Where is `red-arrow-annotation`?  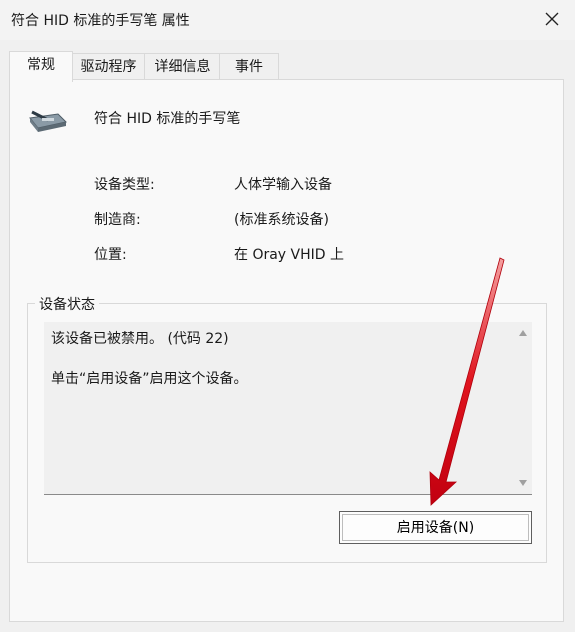
red-arrow-annotation is located at coordinates (467, 381).